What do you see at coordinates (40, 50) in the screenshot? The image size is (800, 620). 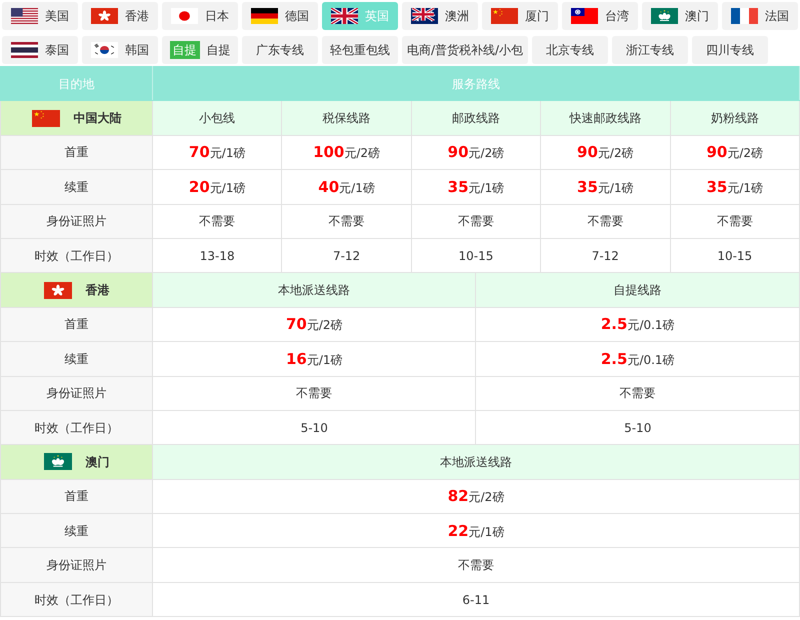 I see `tab: 泰国` at bounding box center [40, 50].